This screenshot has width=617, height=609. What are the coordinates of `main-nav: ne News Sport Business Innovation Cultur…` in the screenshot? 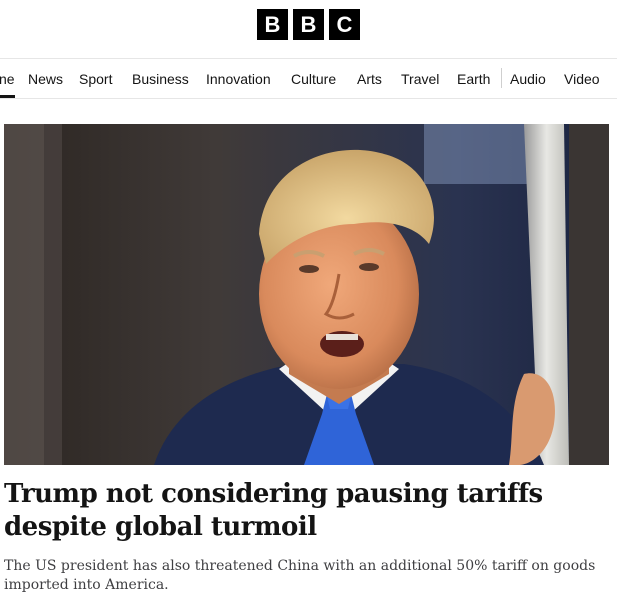 It's located at (308, 78).